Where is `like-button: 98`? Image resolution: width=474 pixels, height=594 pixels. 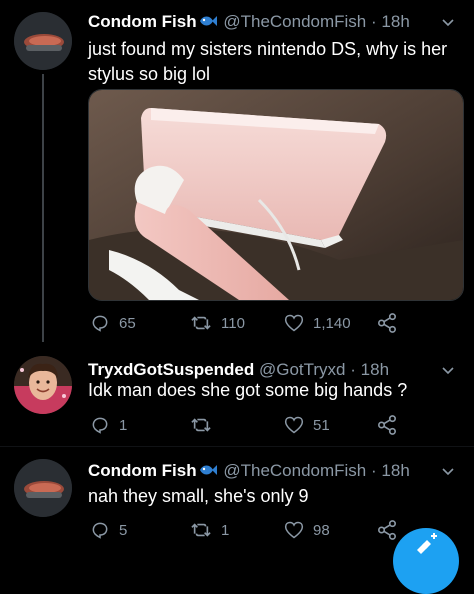 like-button: 98 is located at coordinates (307, 530).